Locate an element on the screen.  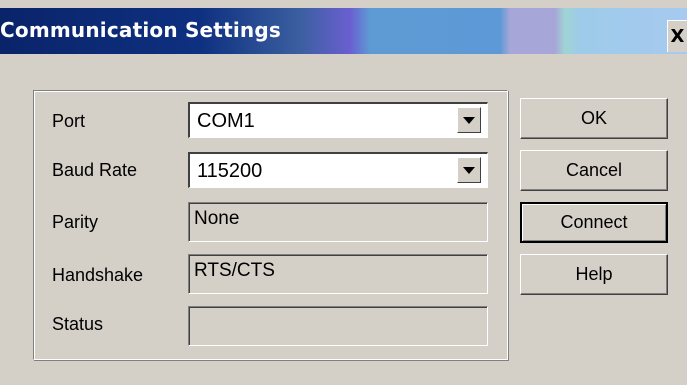
parity-field: None is located at coordinates (338, 222).